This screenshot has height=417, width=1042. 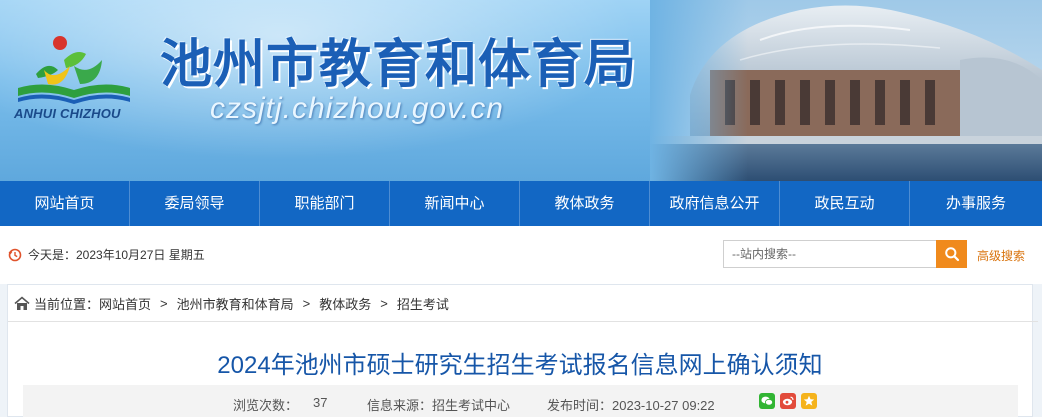 I want to click on weibo-icon, so click(x=788, y=401).